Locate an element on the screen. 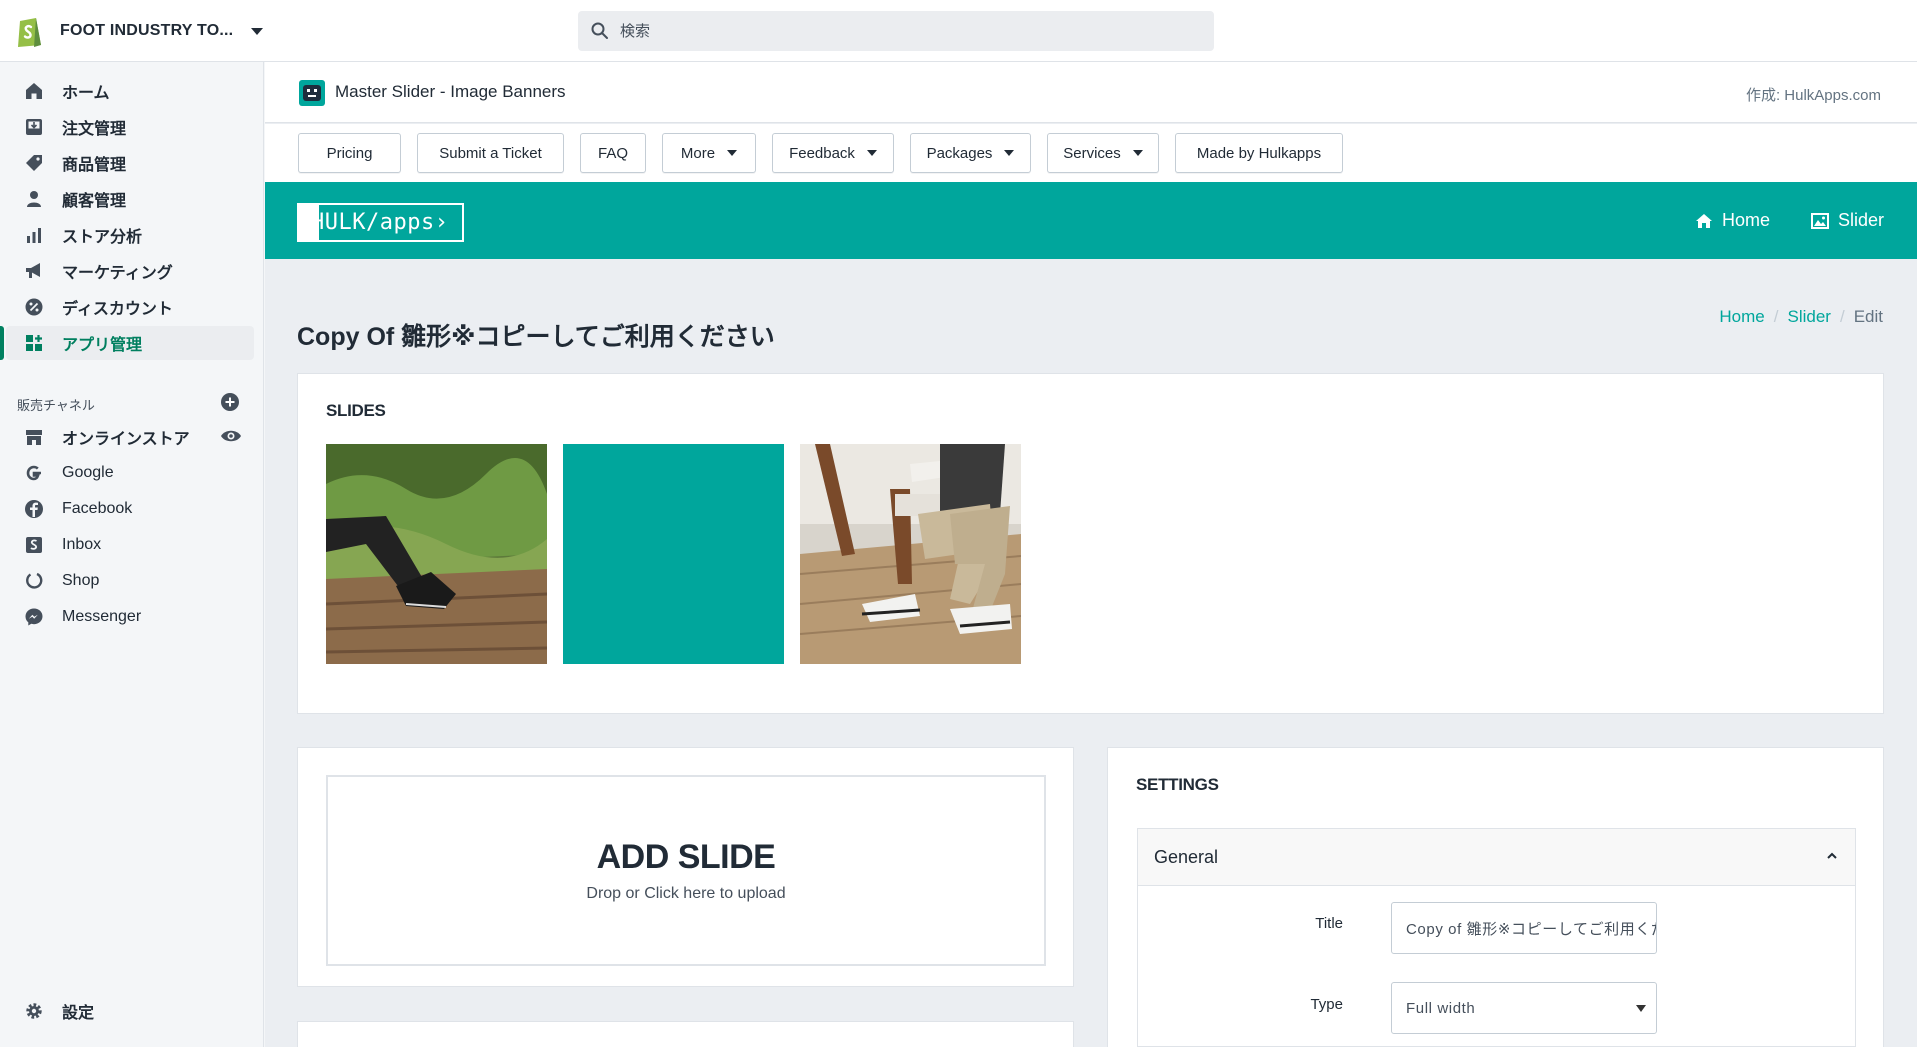 This screenshot has height=1047, width=1917. sidebar-item-products: 商品管理 is located at coordinates (130, 163).